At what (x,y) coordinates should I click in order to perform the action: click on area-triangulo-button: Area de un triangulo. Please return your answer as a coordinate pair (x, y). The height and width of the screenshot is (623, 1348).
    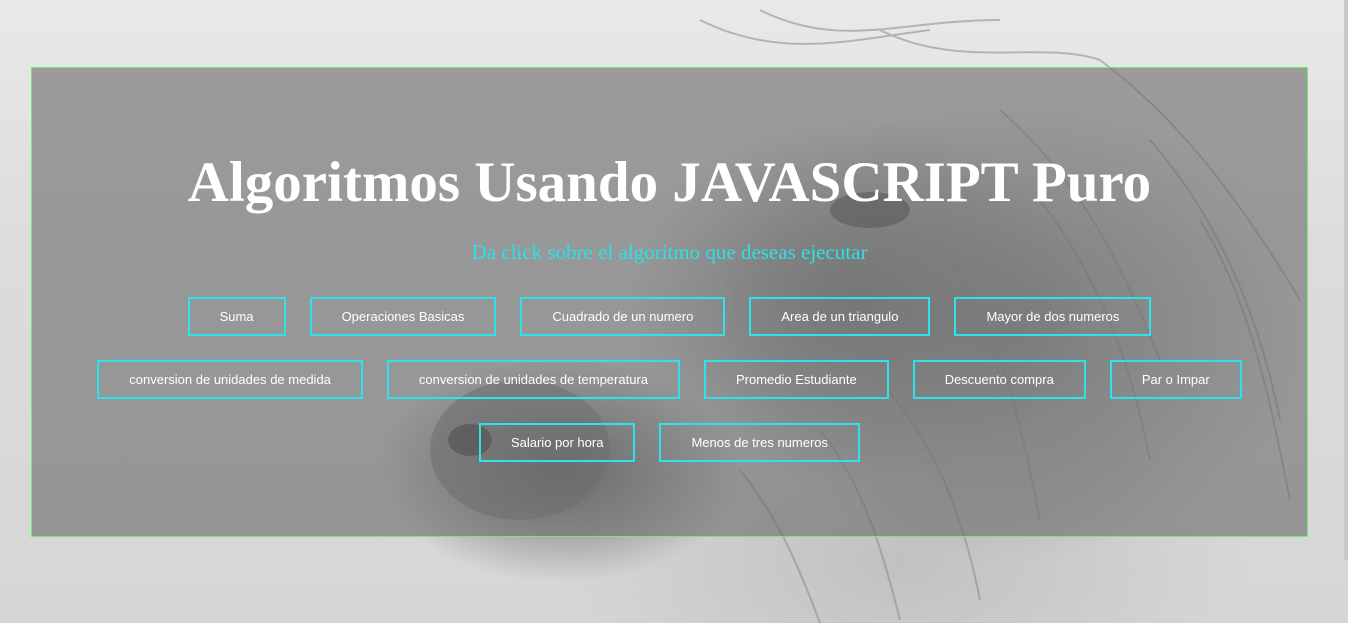
    Looking at the image, I should click on (840, 316).